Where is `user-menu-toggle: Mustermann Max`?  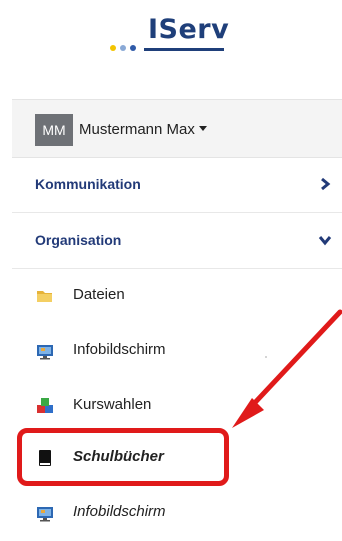
user-menu-toggle: Mustermann Max is located at coordinates (143, 129).